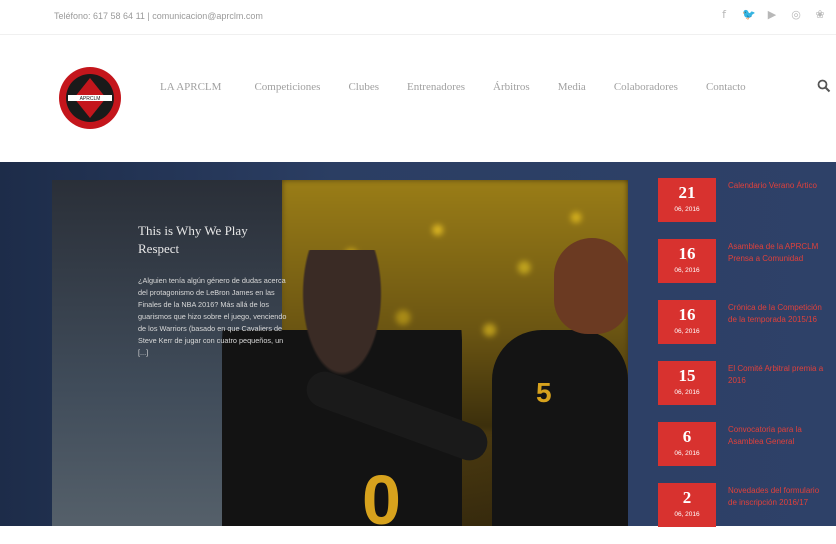 This screenshot has height=544, width=836. What do you see at coordinates (213, 239) in the screenshot?
I see `featured-title: This is Why We Play Respect` at bounding box center [213, 239].